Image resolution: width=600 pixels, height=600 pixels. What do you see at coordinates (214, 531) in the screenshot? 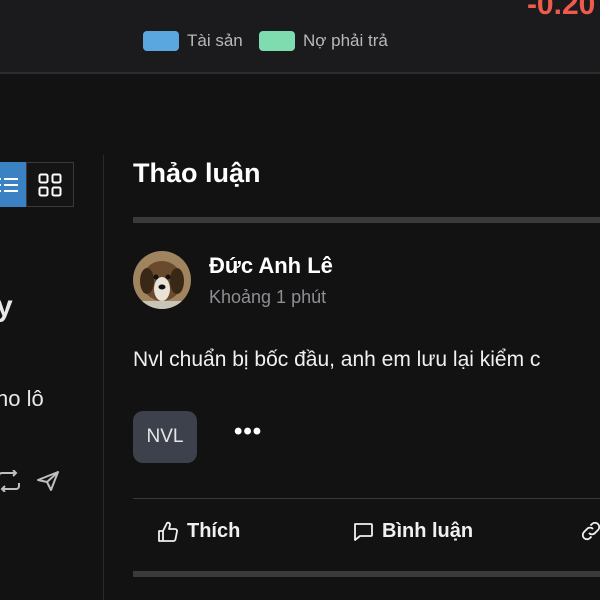
I see `like-label: Thích` at bounding box center [214, 531].